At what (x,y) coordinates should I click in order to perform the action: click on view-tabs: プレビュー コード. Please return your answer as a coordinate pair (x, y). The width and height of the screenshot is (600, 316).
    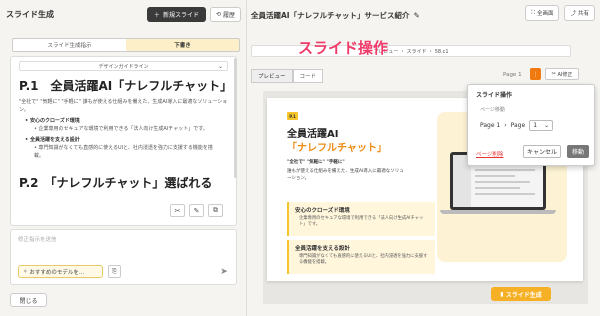
    Looking at the image, I should click on (287, 76).